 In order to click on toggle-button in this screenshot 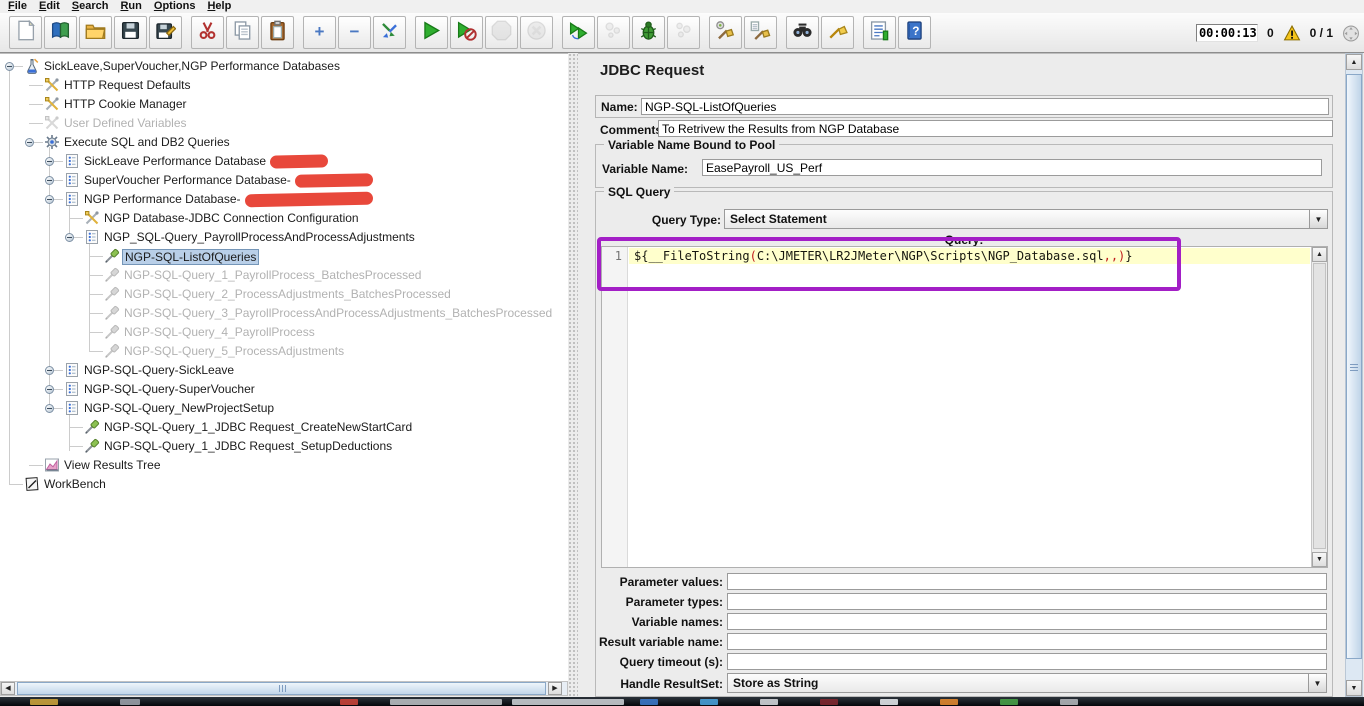, I will do `click(389, 32)`.